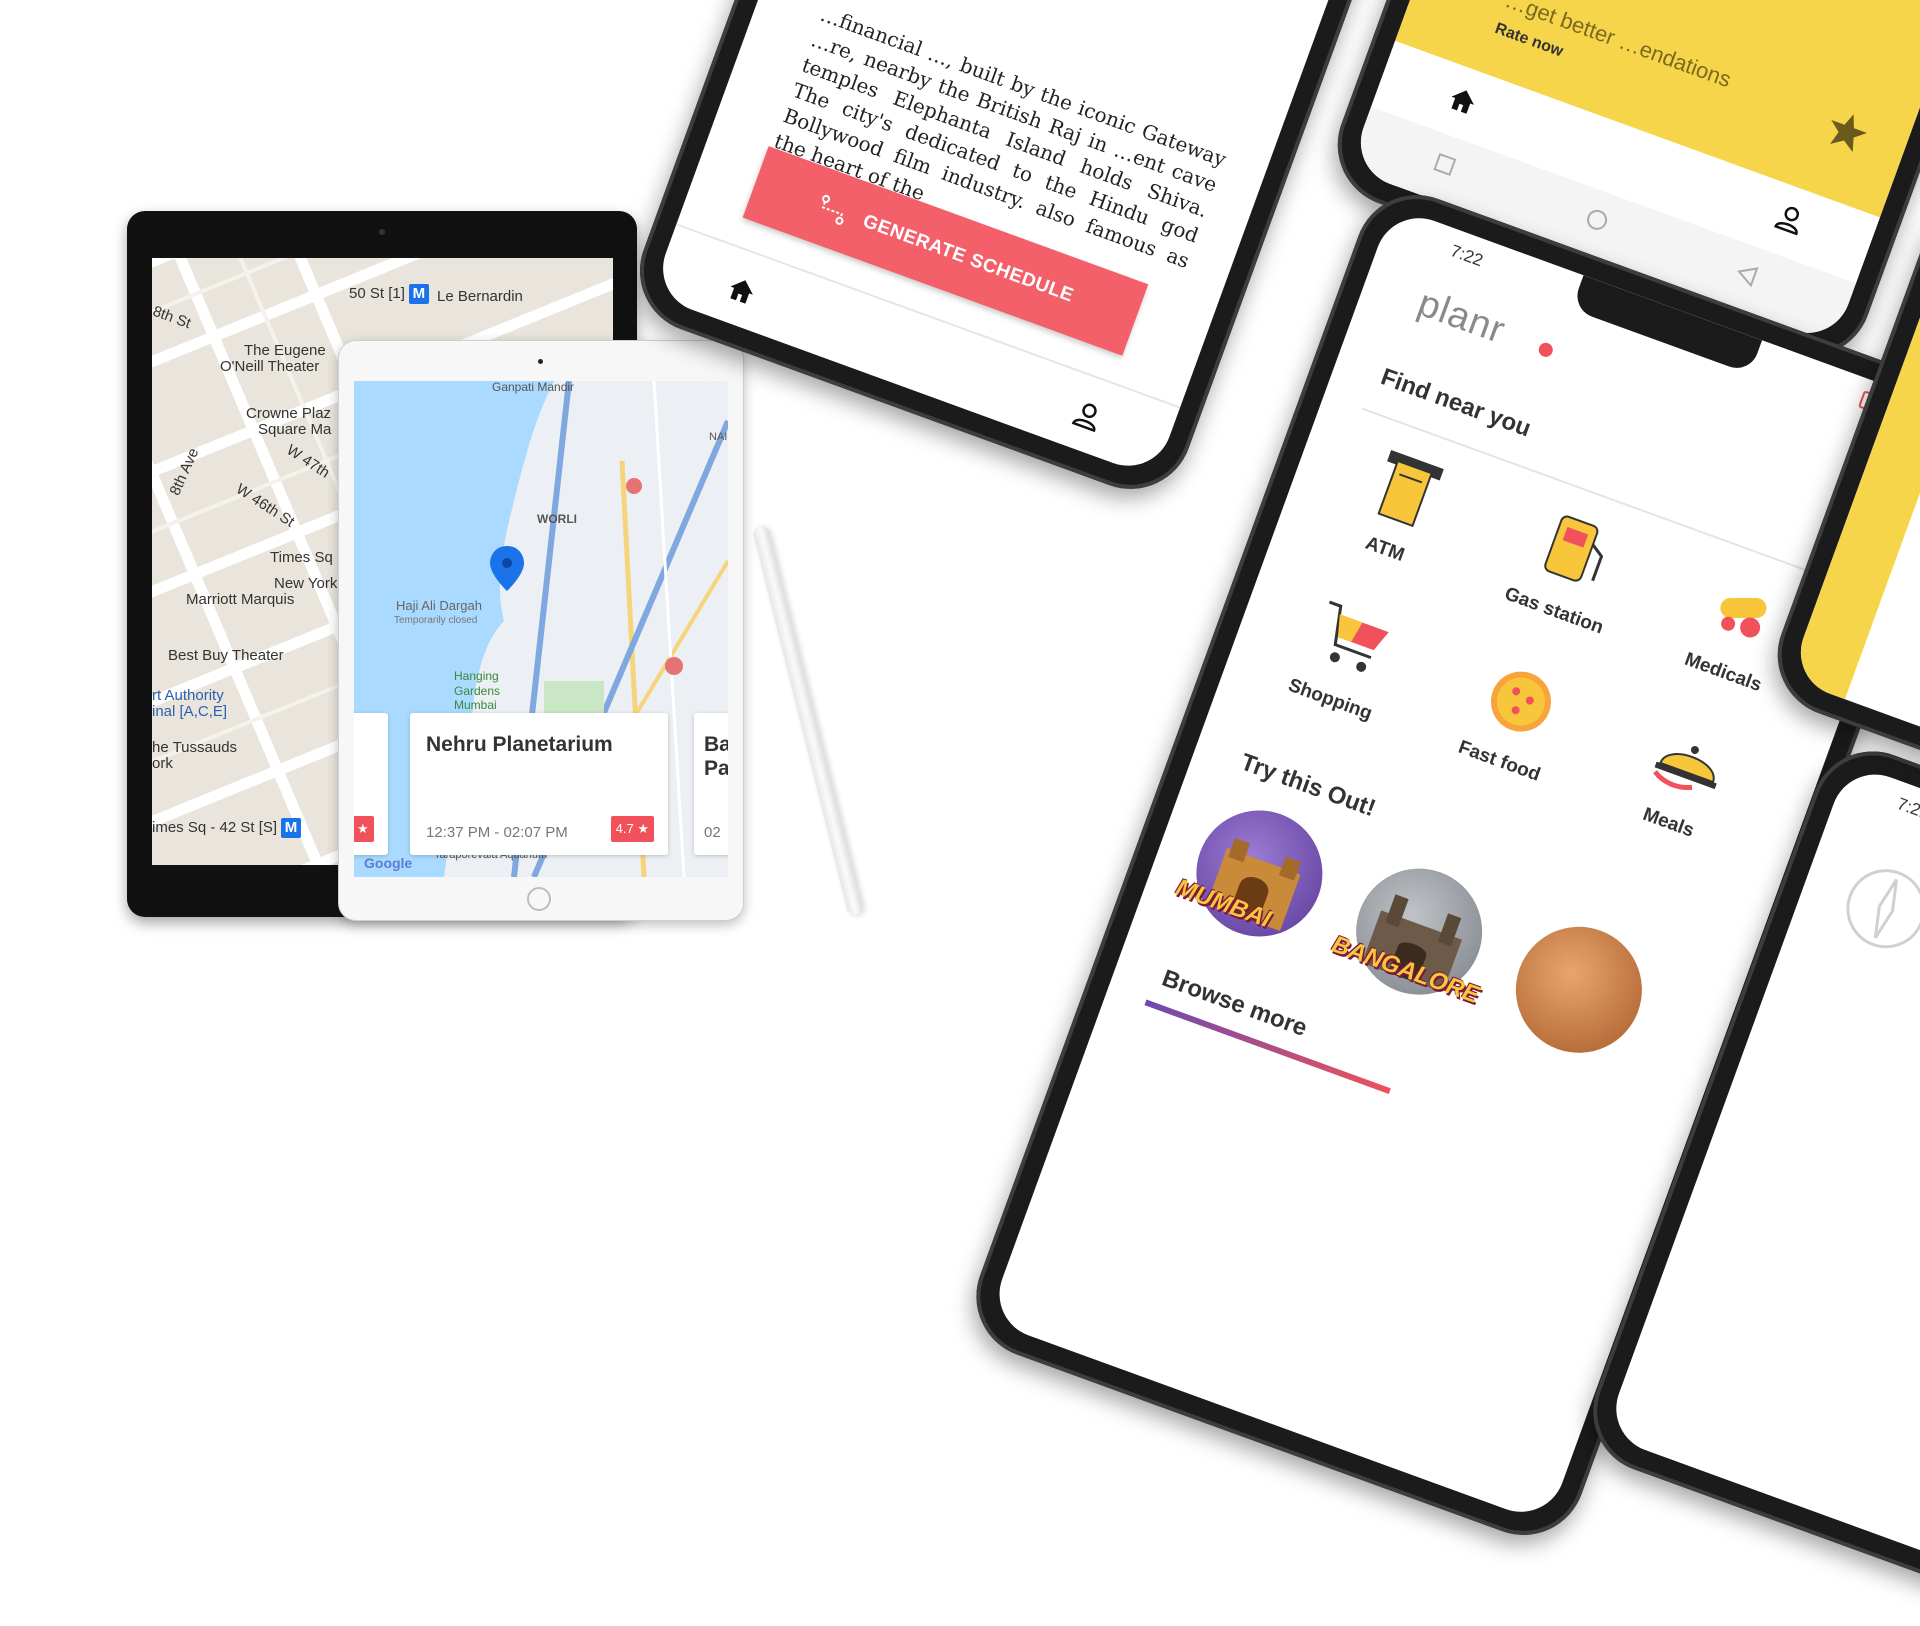  What do you see at coordinates (718, 437) in the screenshot?
I see `map-label-nai: NAI` at bounding box center [718, 437].